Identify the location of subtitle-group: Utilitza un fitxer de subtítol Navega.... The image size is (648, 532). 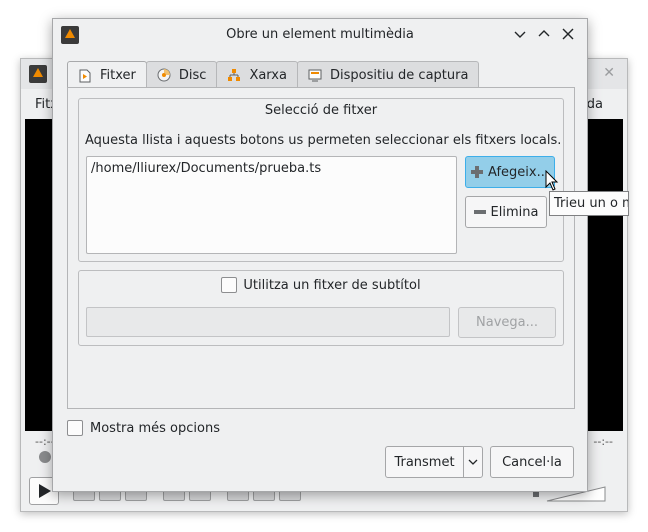
(321, 308).